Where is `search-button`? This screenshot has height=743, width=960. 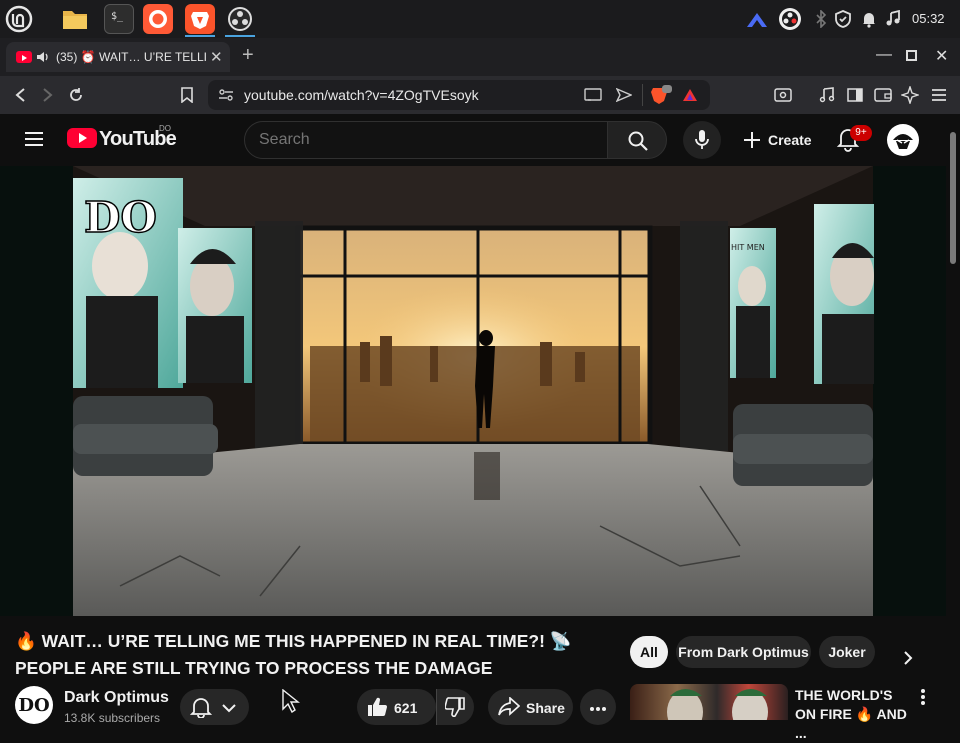 search-button is located at coordinates (637, 140).